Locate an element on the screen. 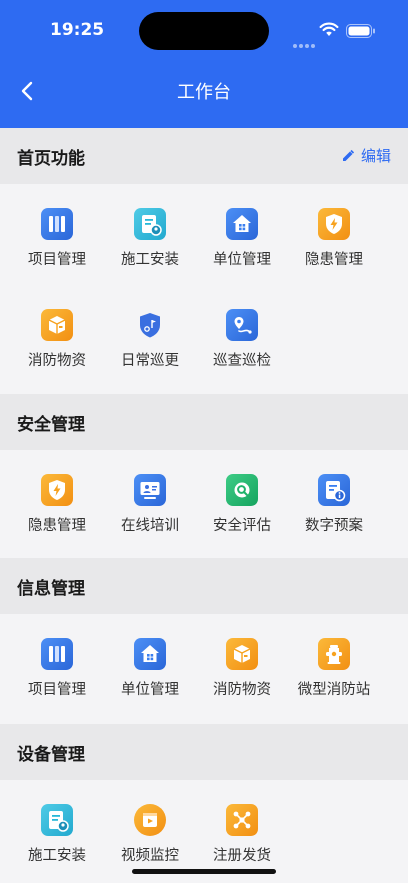 The width and height of the screenshot is (408, 883). tile-label: 在线培训 is located at coordinates (150, 526).